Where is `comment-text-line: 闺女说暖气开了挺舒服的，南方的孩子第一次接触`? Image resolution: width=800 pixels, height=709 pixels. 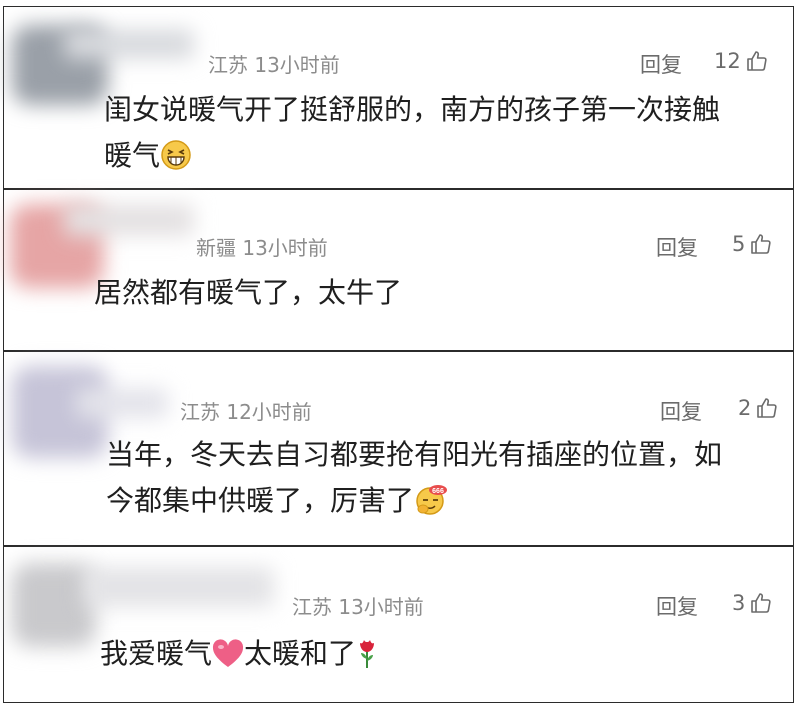
comment-text-line: 闺女说暖气开了挺舒服的，南方的孩子第一次接触 is located at coordinates (412, 109).